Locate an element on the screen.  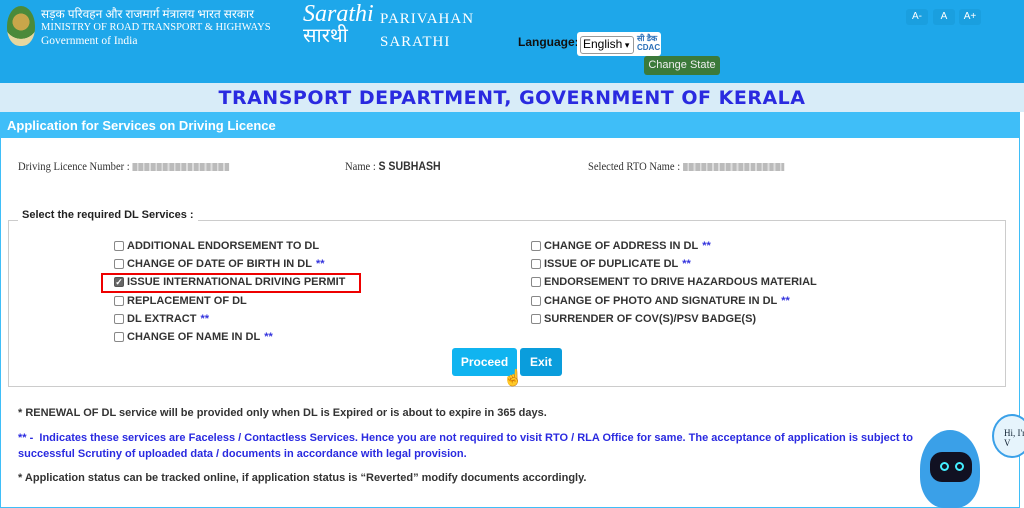
service-label: CHANGE OF NAME IN DL is located at coordinates (194, 337).